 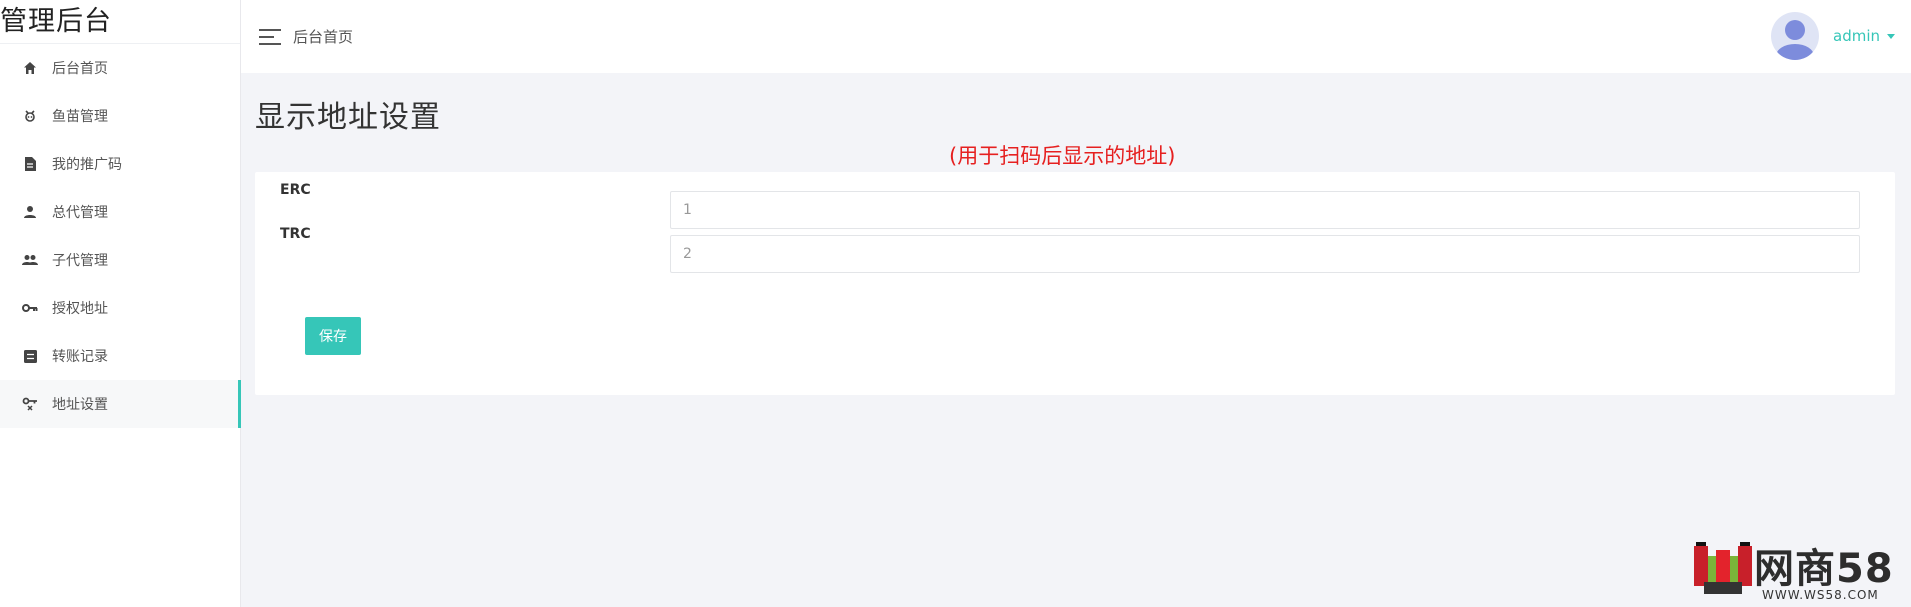 I want to click on watermark: 网商58 WWW.WS58.COM, so click(x=1799, y=570).